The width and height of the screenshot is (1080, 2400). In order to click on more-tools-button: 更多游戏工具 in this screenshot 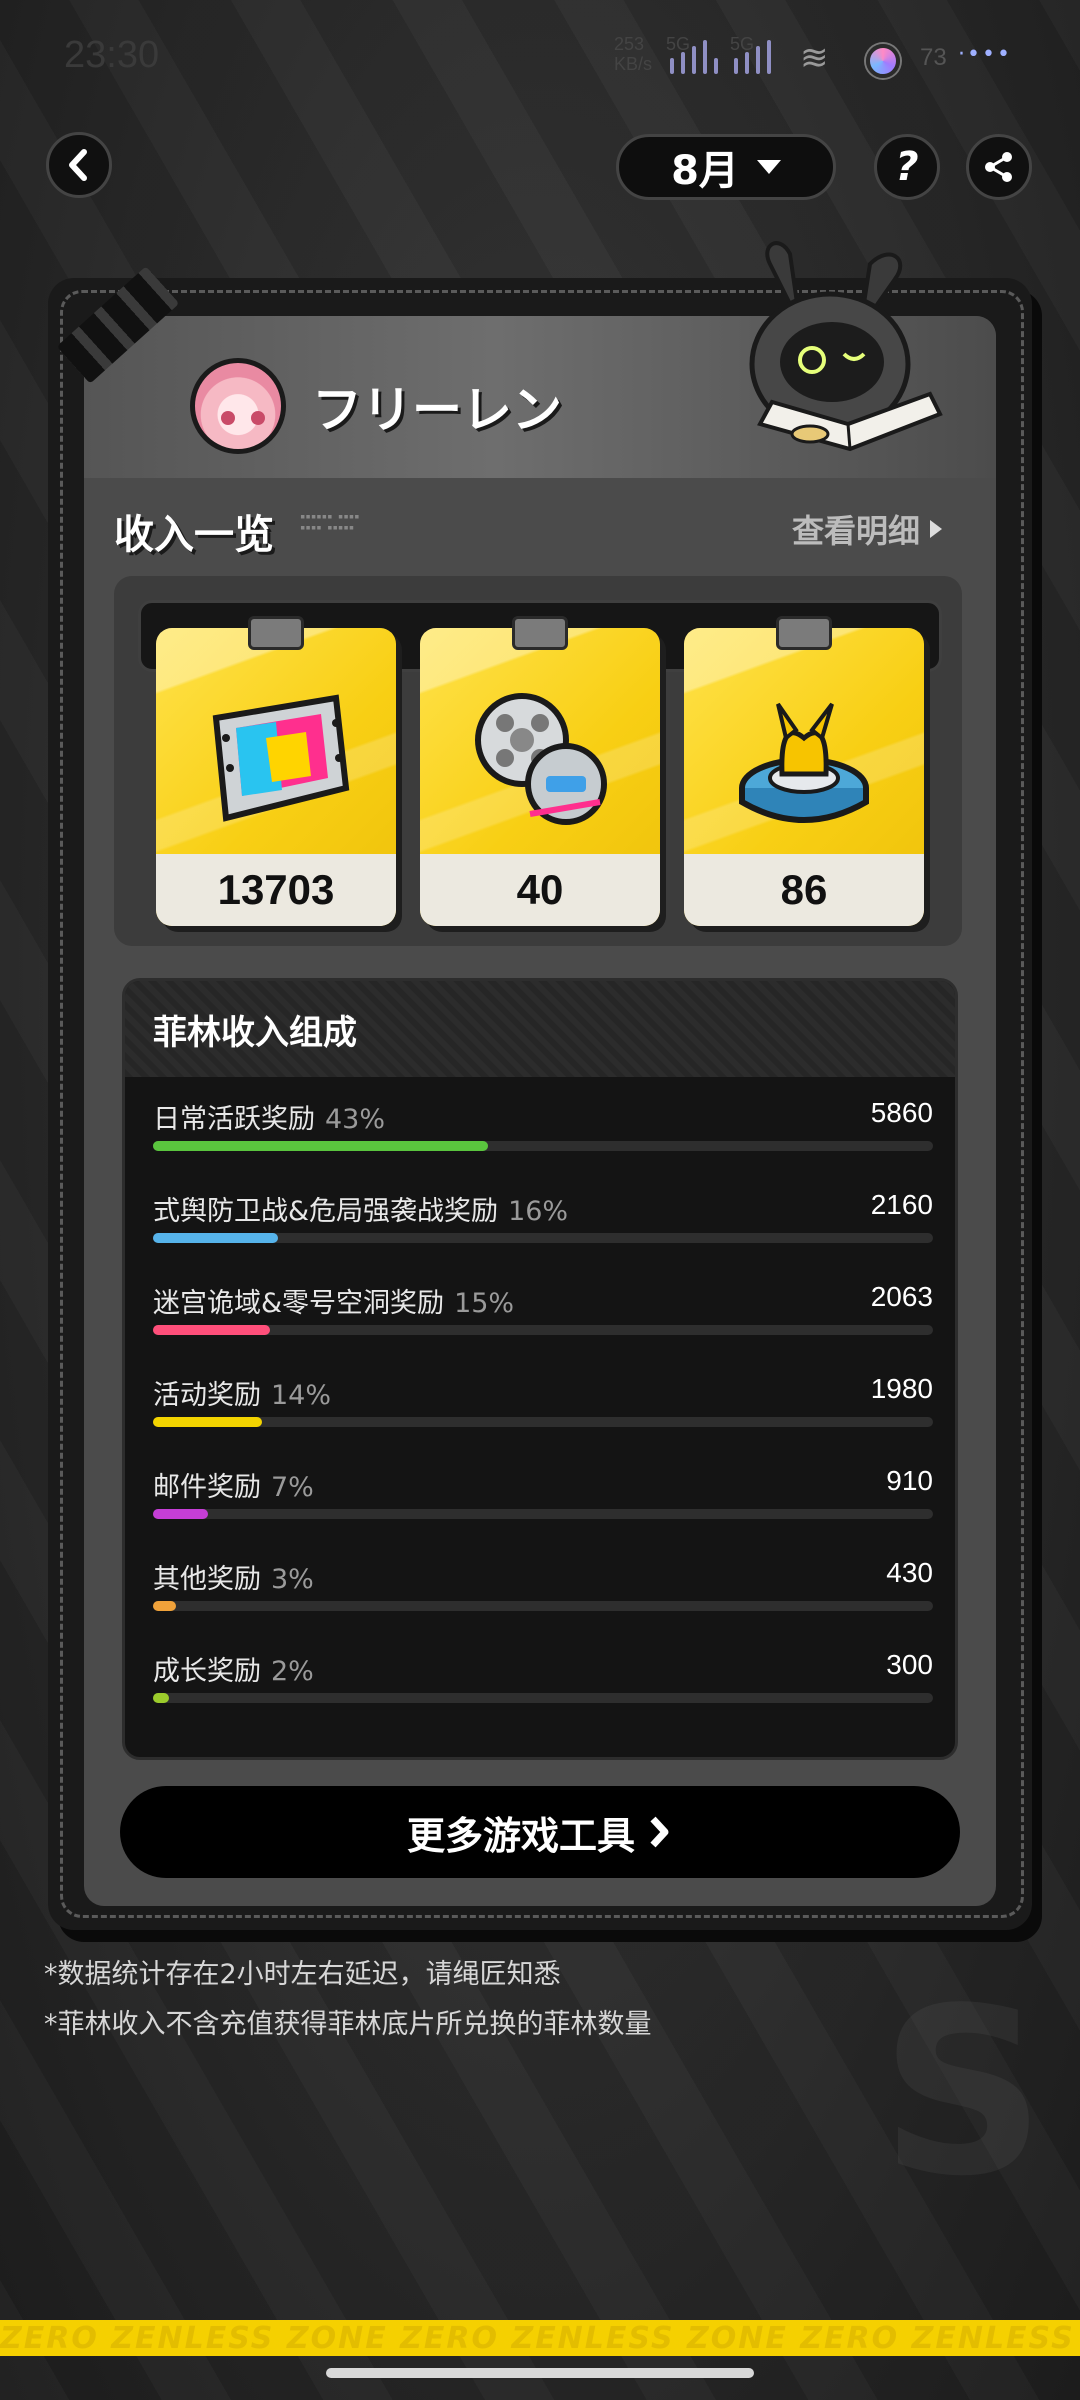, I will do `click(540, 1832)`.